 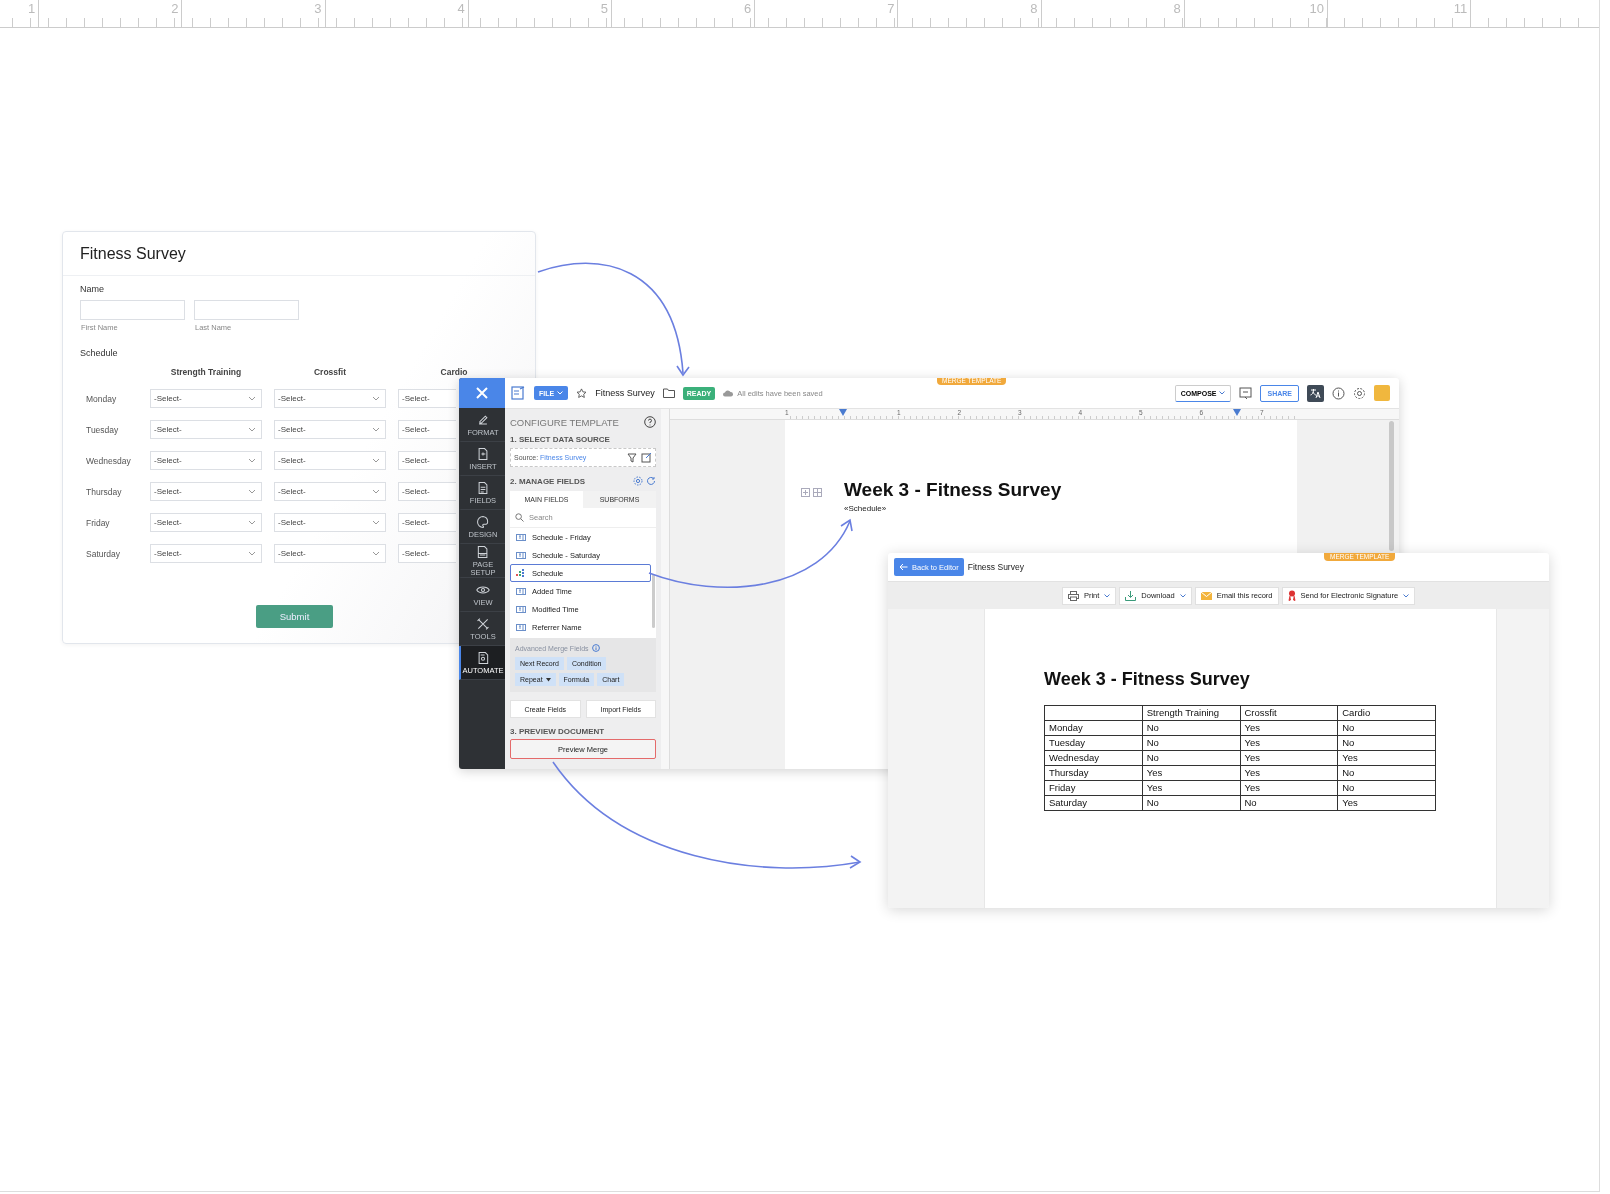 I want to click on table-cell: Thursday, so click(x=1093, y=773).